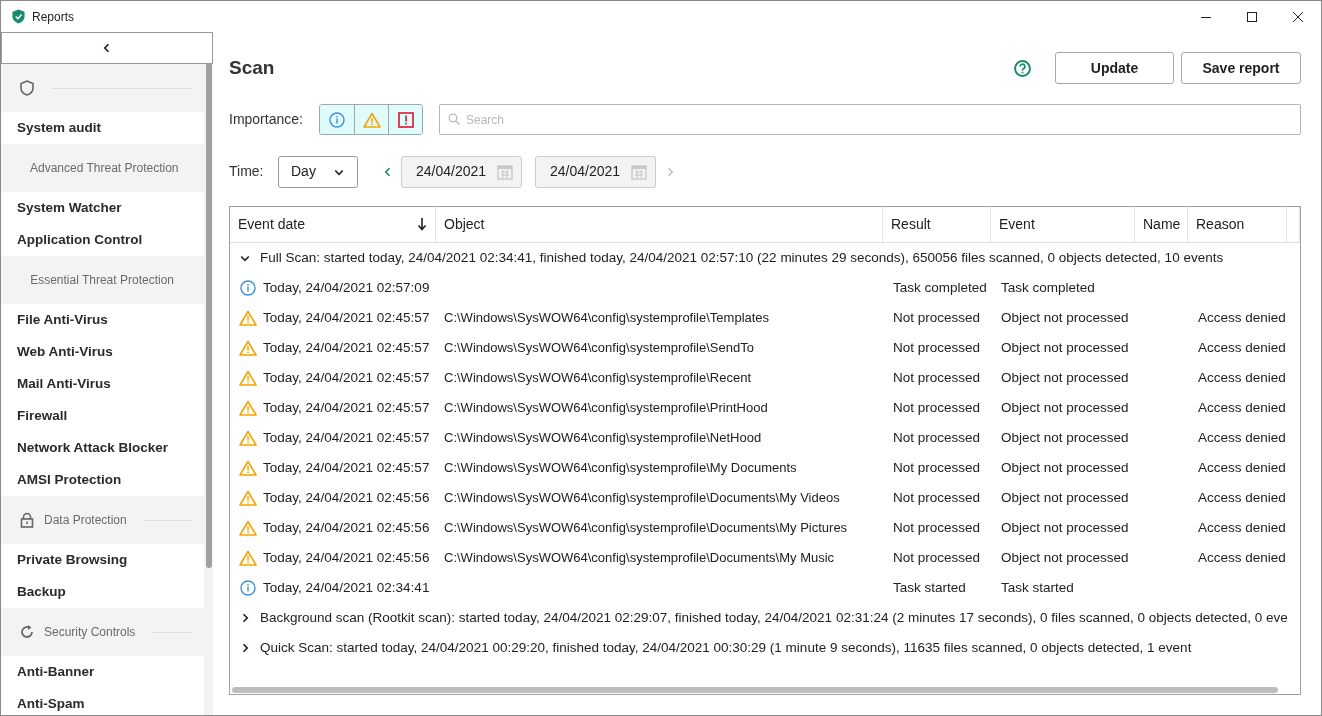  Describe the element at coordinates (1114, 68) in the screenshot. I see `action-button: Update` at that location.